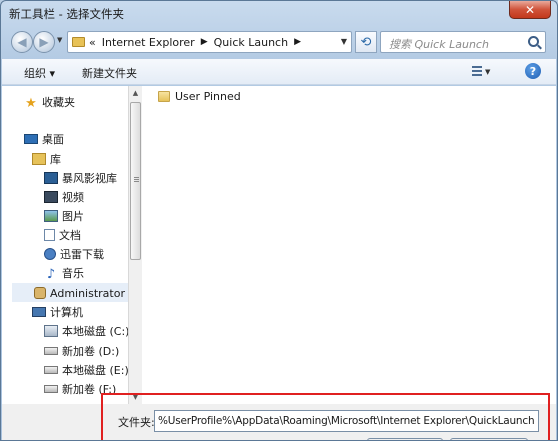 This screenshot has width=558, height=441. I want to click on back-button: ◀, so click(22, 42).